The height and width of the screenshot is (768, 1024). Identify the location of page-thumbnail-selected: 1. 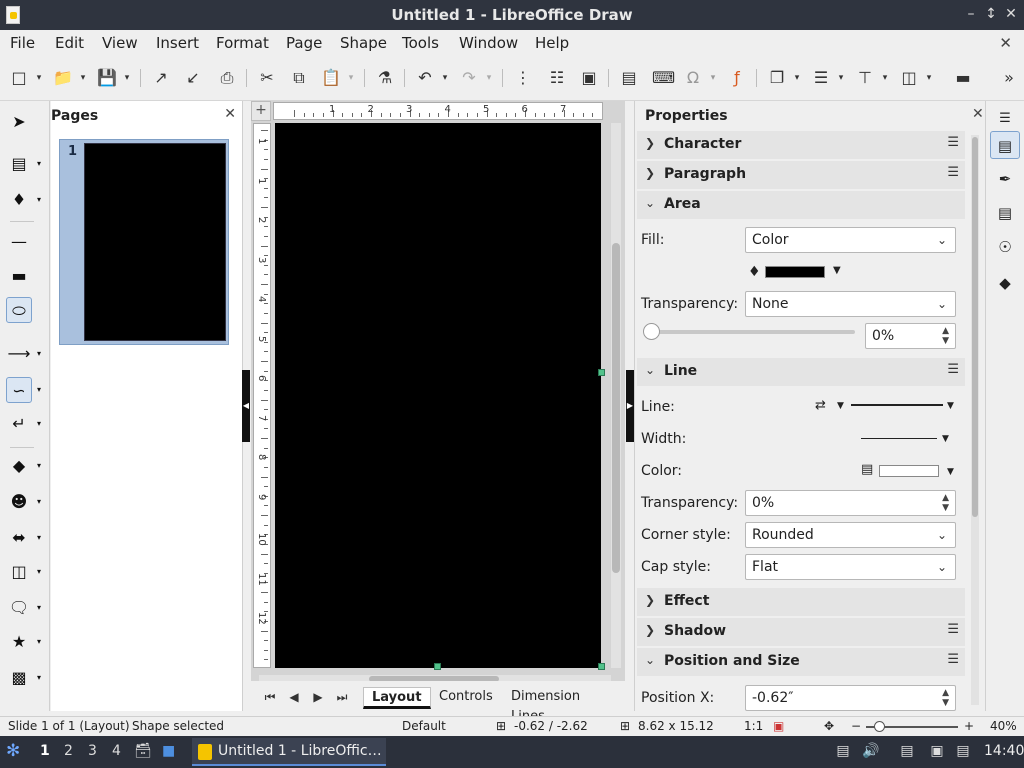
(144, 242).